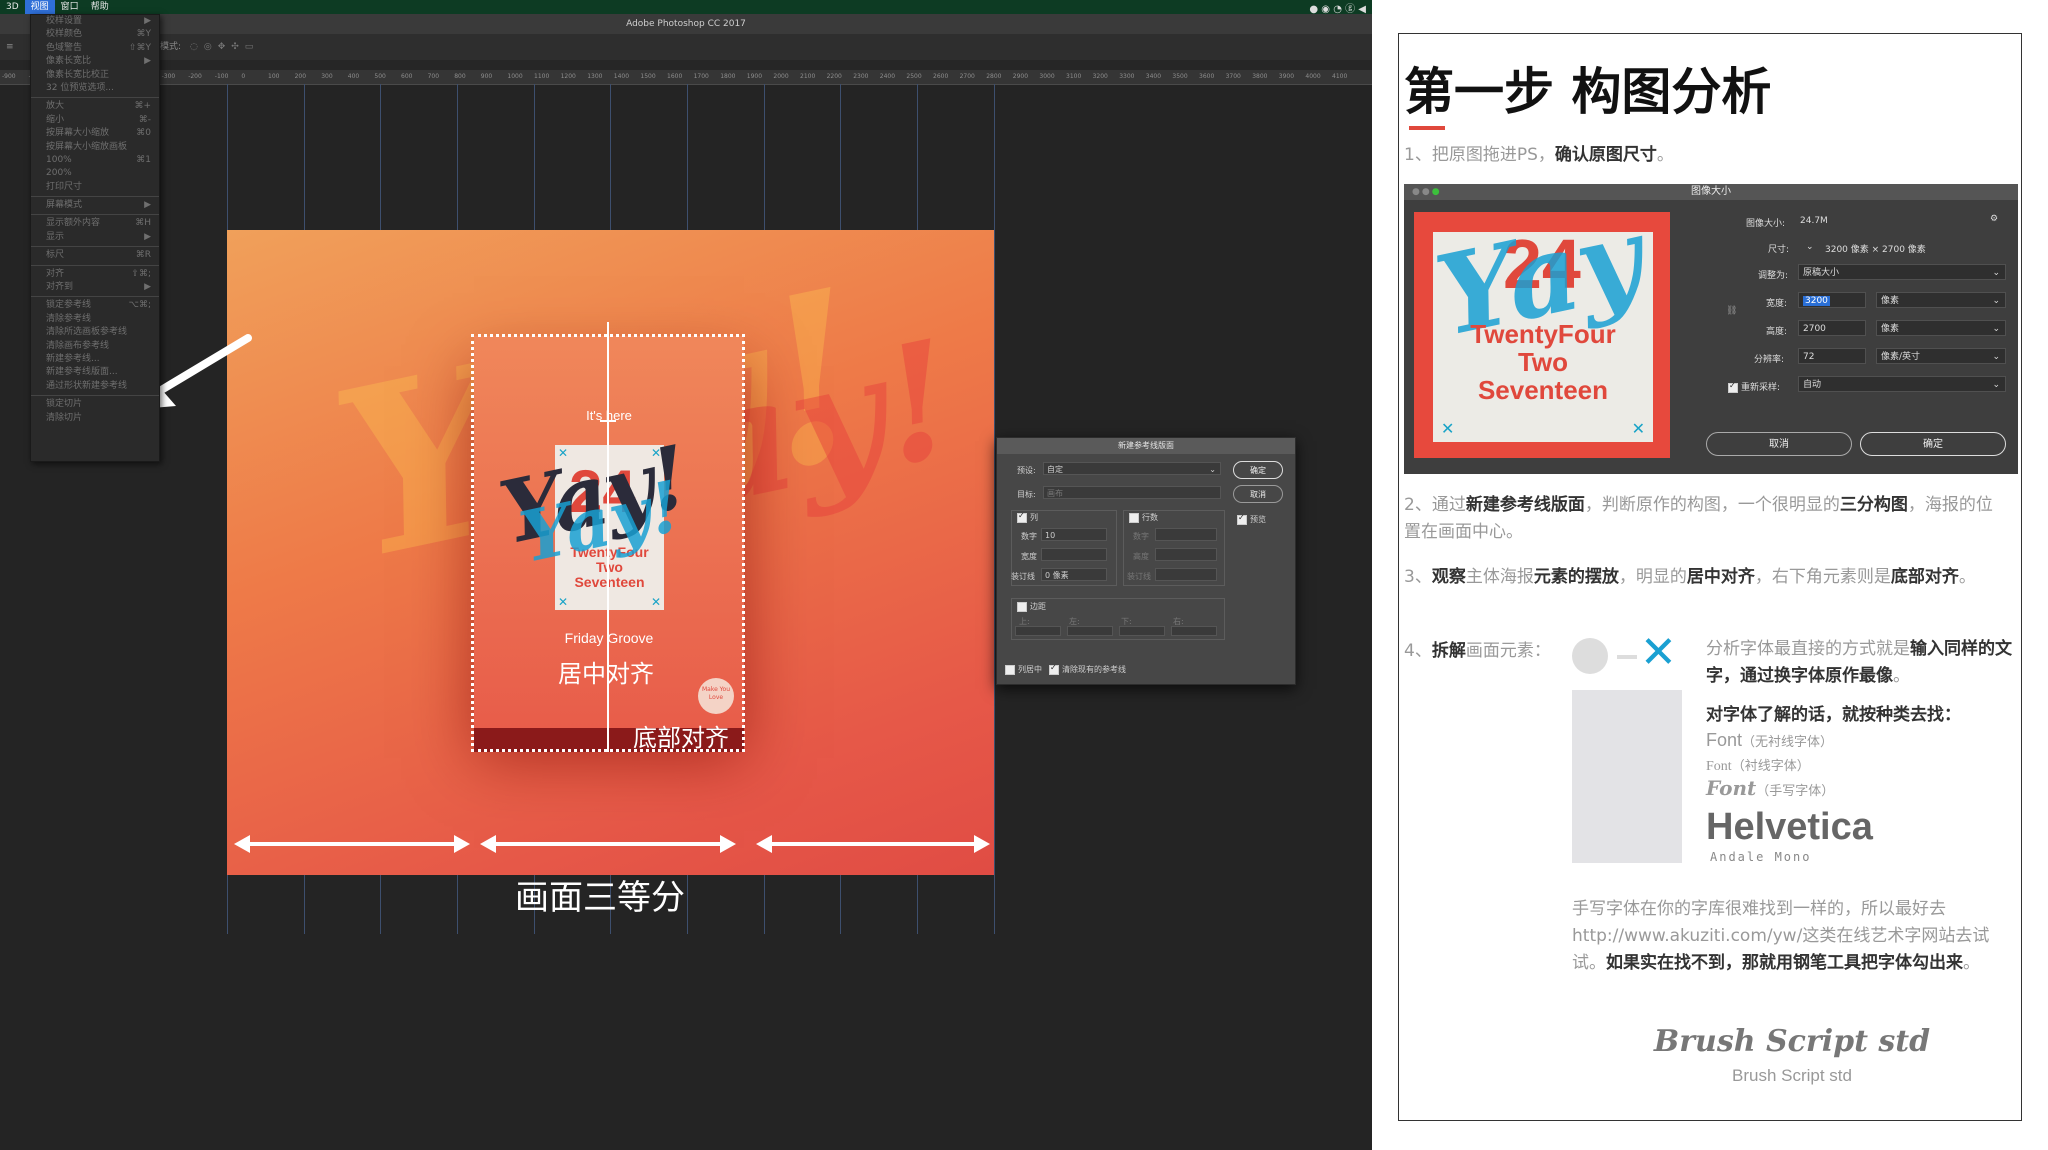  Describe the element at coordinates (1074, 574) in the screenshot. I see `col-gutter-input: 0 像素` at that location.